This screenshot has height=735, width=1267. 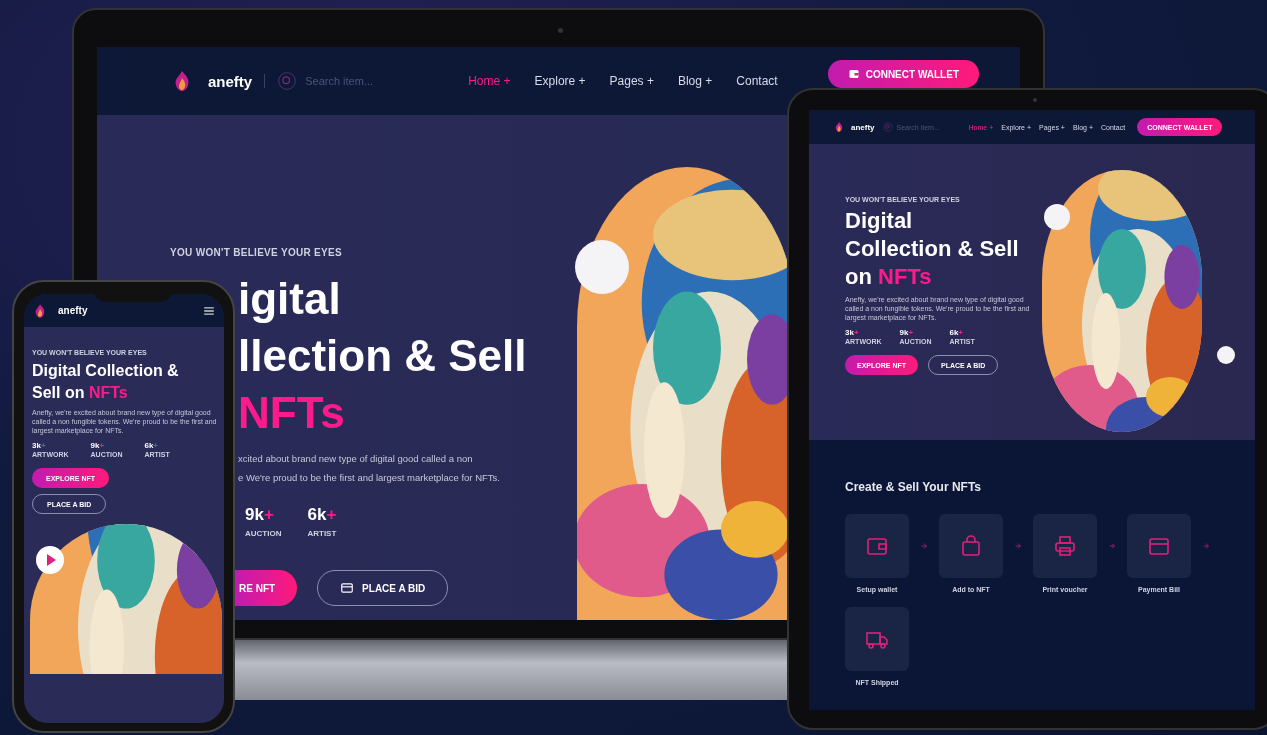 What do you see at coordinates (266, 588) in the screenshot?
I see `explore-button: RE NFT` at bounding box center [266, 588].